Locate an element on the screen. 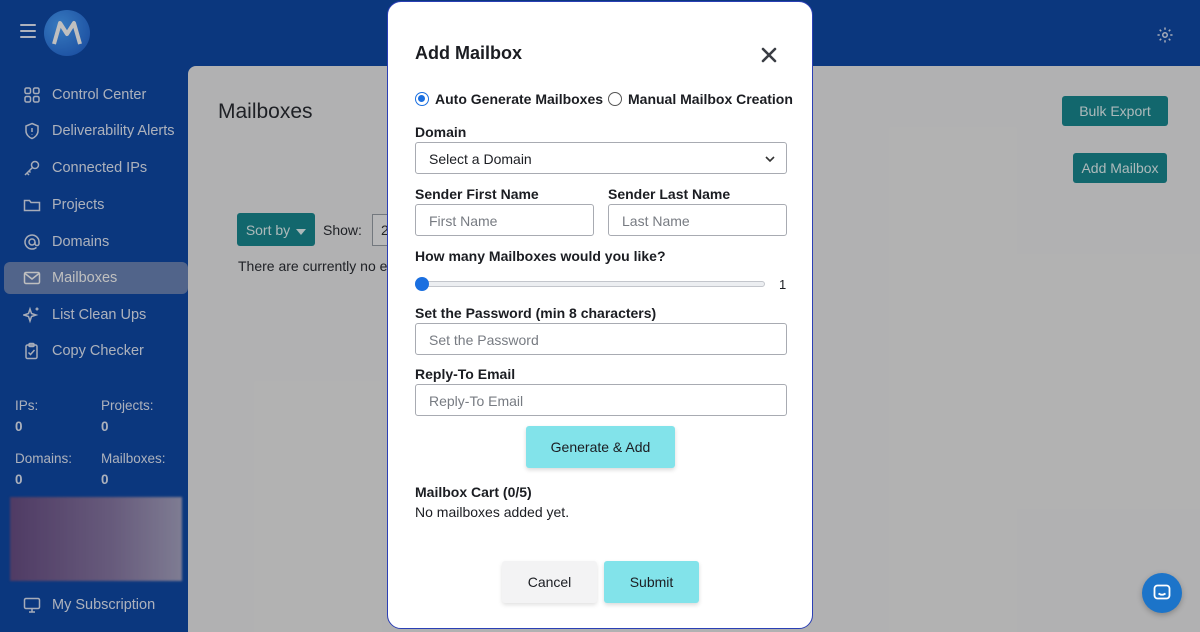 Image resolution: width=1200 pixels, height=632 pixels. radio-manual-creation: Manual Mailbox Creation is located at coordinates (700, 99).